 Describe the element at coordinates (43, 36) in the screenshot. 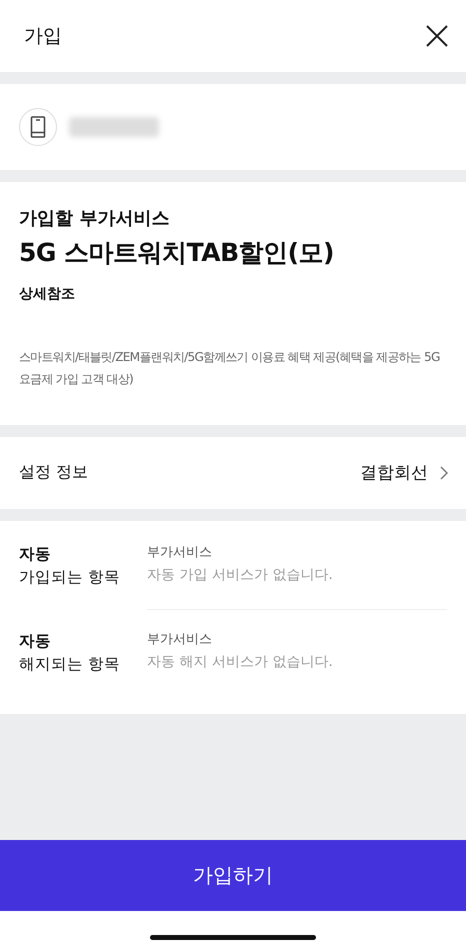

I see `page-title: 가입` at that location.